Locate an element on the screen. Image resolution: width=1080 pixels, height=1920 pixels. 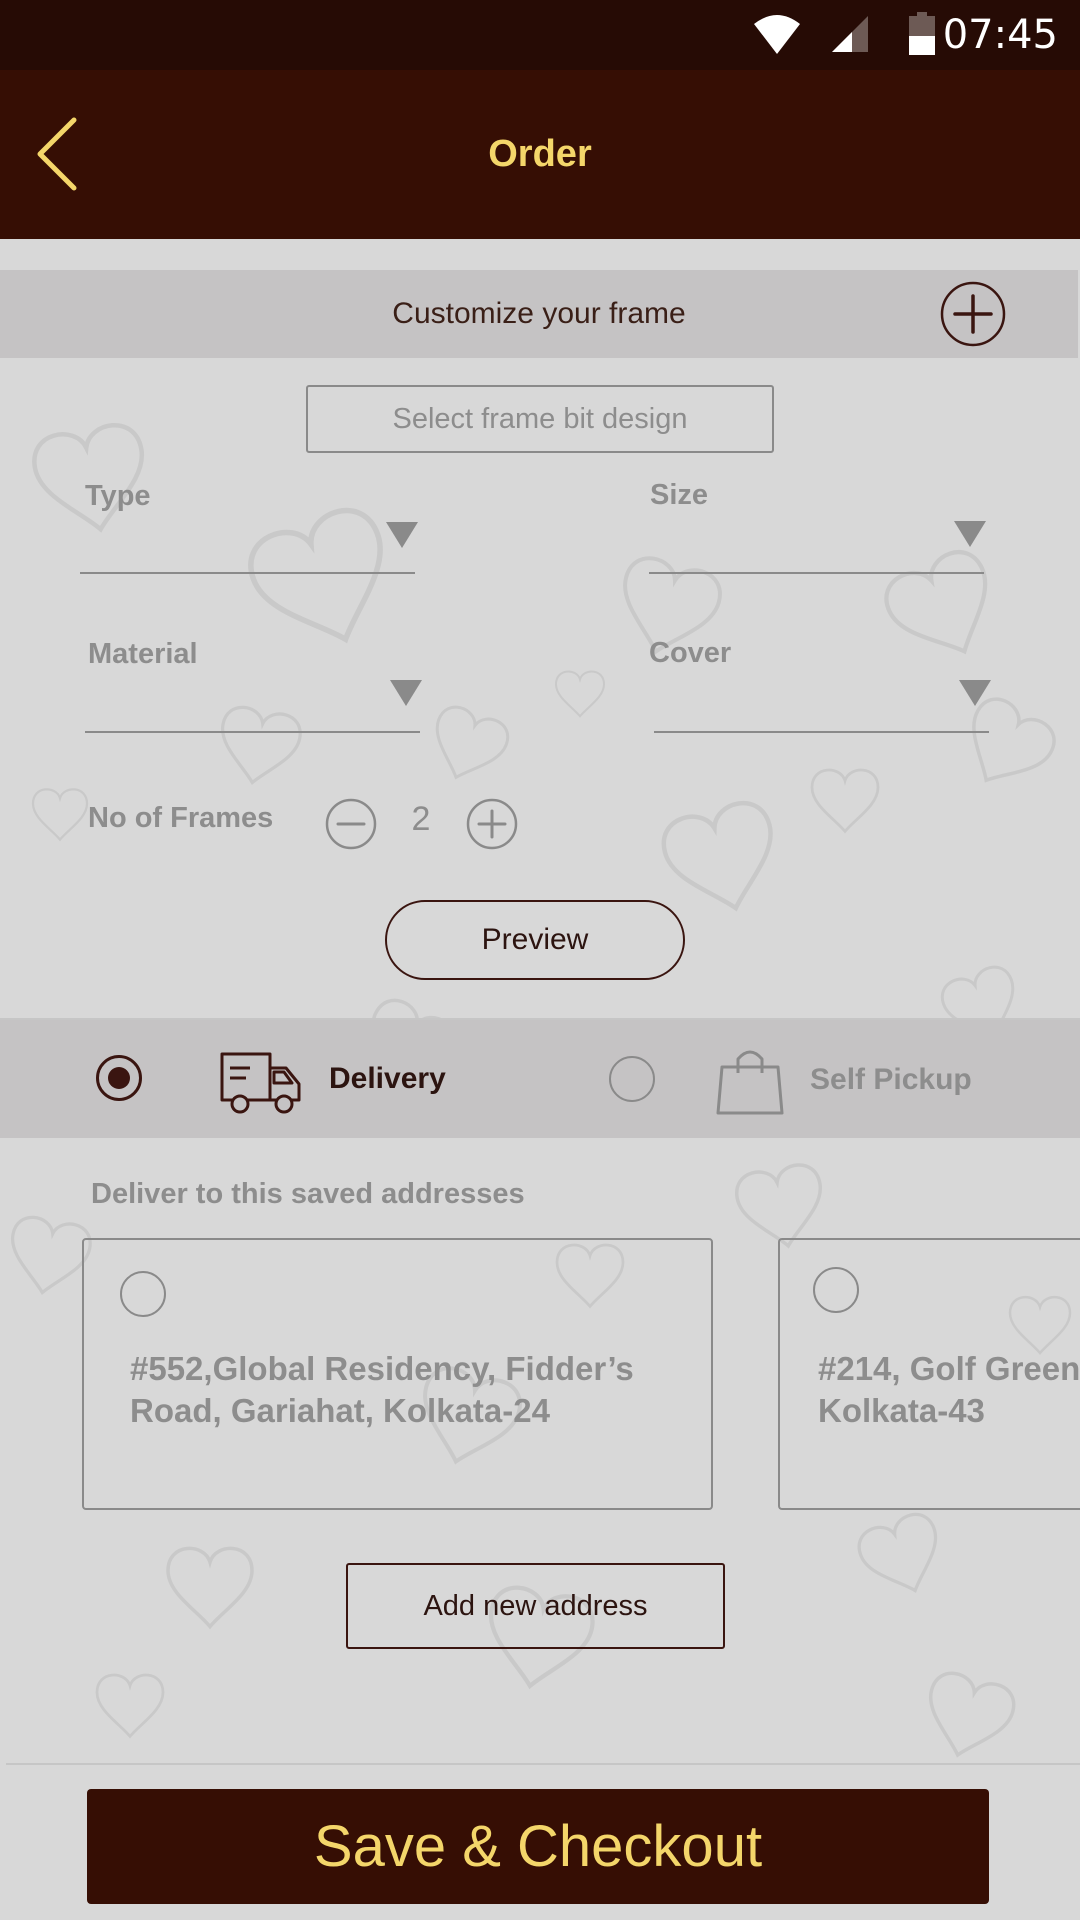
increment-button is located at coordinates (492, 824).